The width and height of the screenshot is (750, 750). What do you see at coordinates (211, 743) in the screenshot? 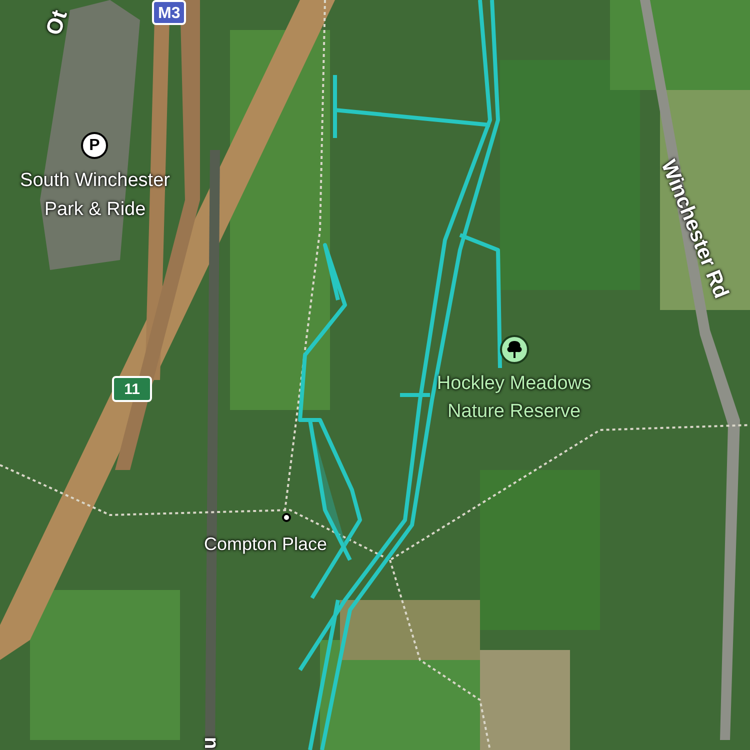
I see `road-name: n` at bounding box center [211, 743].